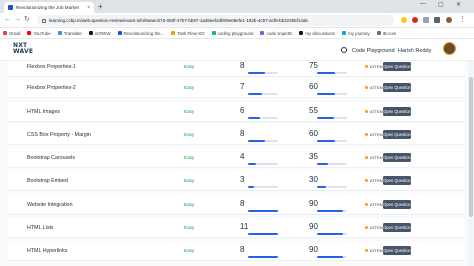 This screenshot has height=266, width=474. Describe the element at coordinates (414, 51) in the screenshot. I see `user-name: Harish Reddy` at that location.